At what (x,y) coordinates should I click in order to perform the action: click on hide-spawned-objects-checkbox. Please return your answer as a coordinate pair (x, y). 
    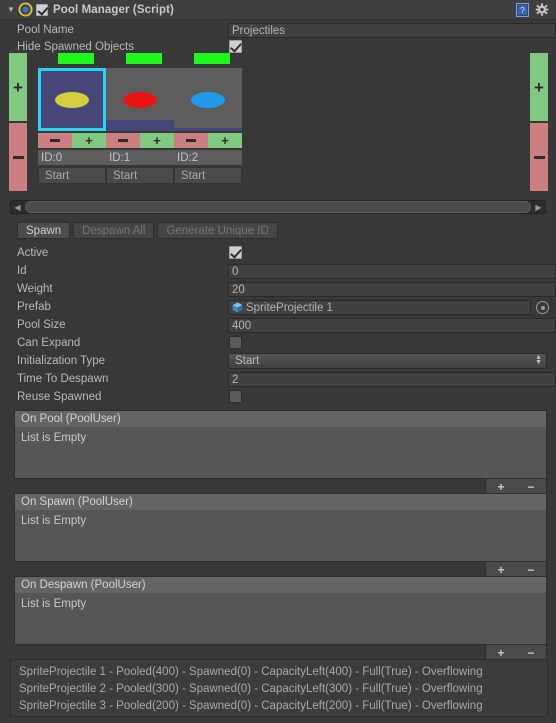
    Looking at the image, I should click on (235, 46).